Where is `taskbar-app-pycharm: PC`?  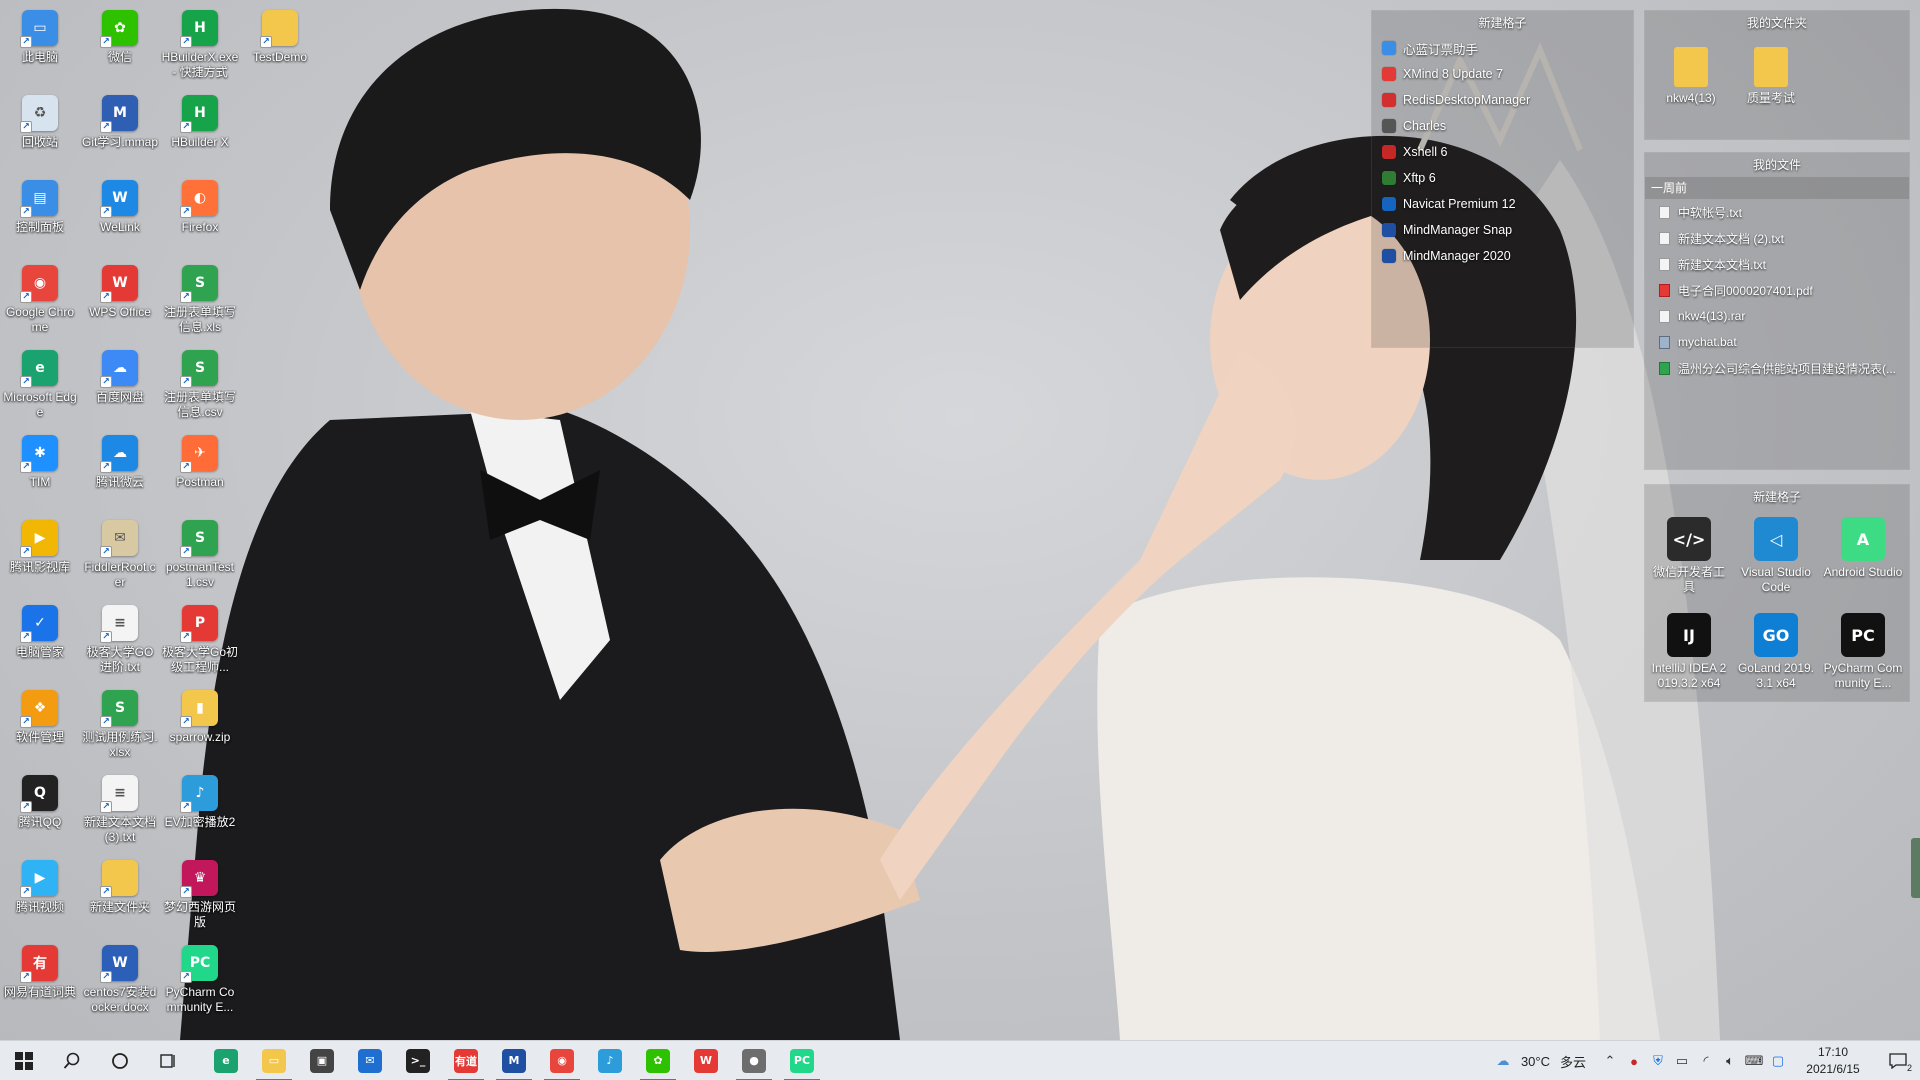
taskbar-app-pycharm: PC is located at coordinates (802, 1060).